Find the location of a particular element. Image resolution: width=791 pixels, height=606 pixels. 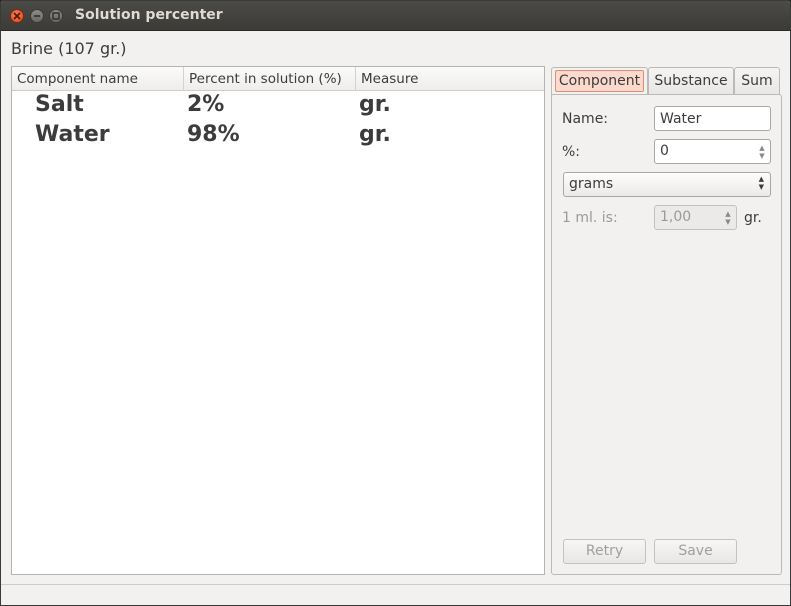

percent-value: 0 is located at coordinates (664, 151).